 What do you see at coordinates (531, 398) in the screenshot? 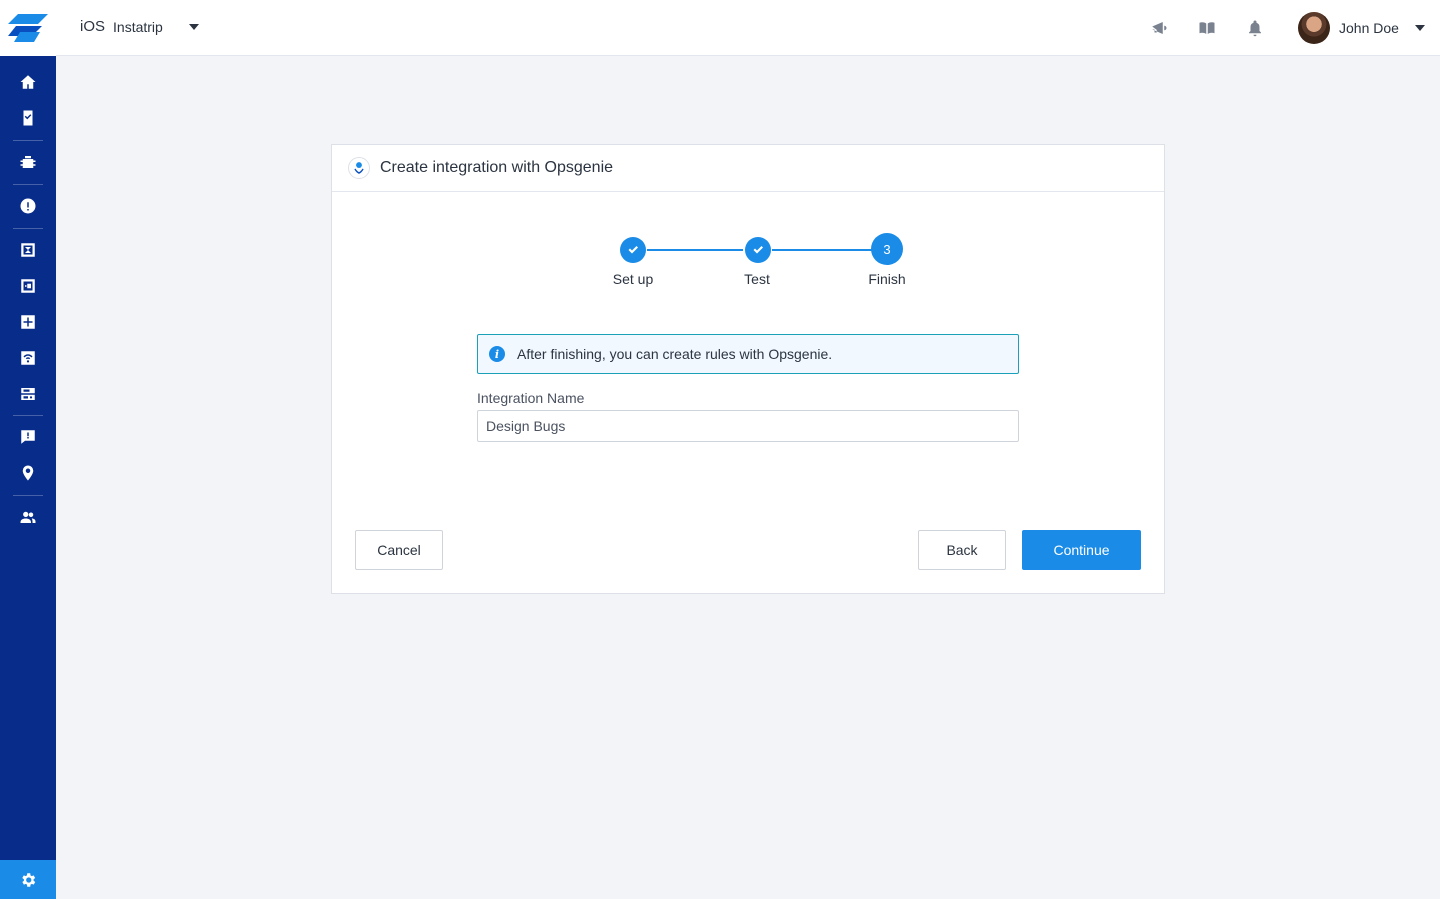
I see `integration-name-label: Integration Name` at bounding box center [531, 398].